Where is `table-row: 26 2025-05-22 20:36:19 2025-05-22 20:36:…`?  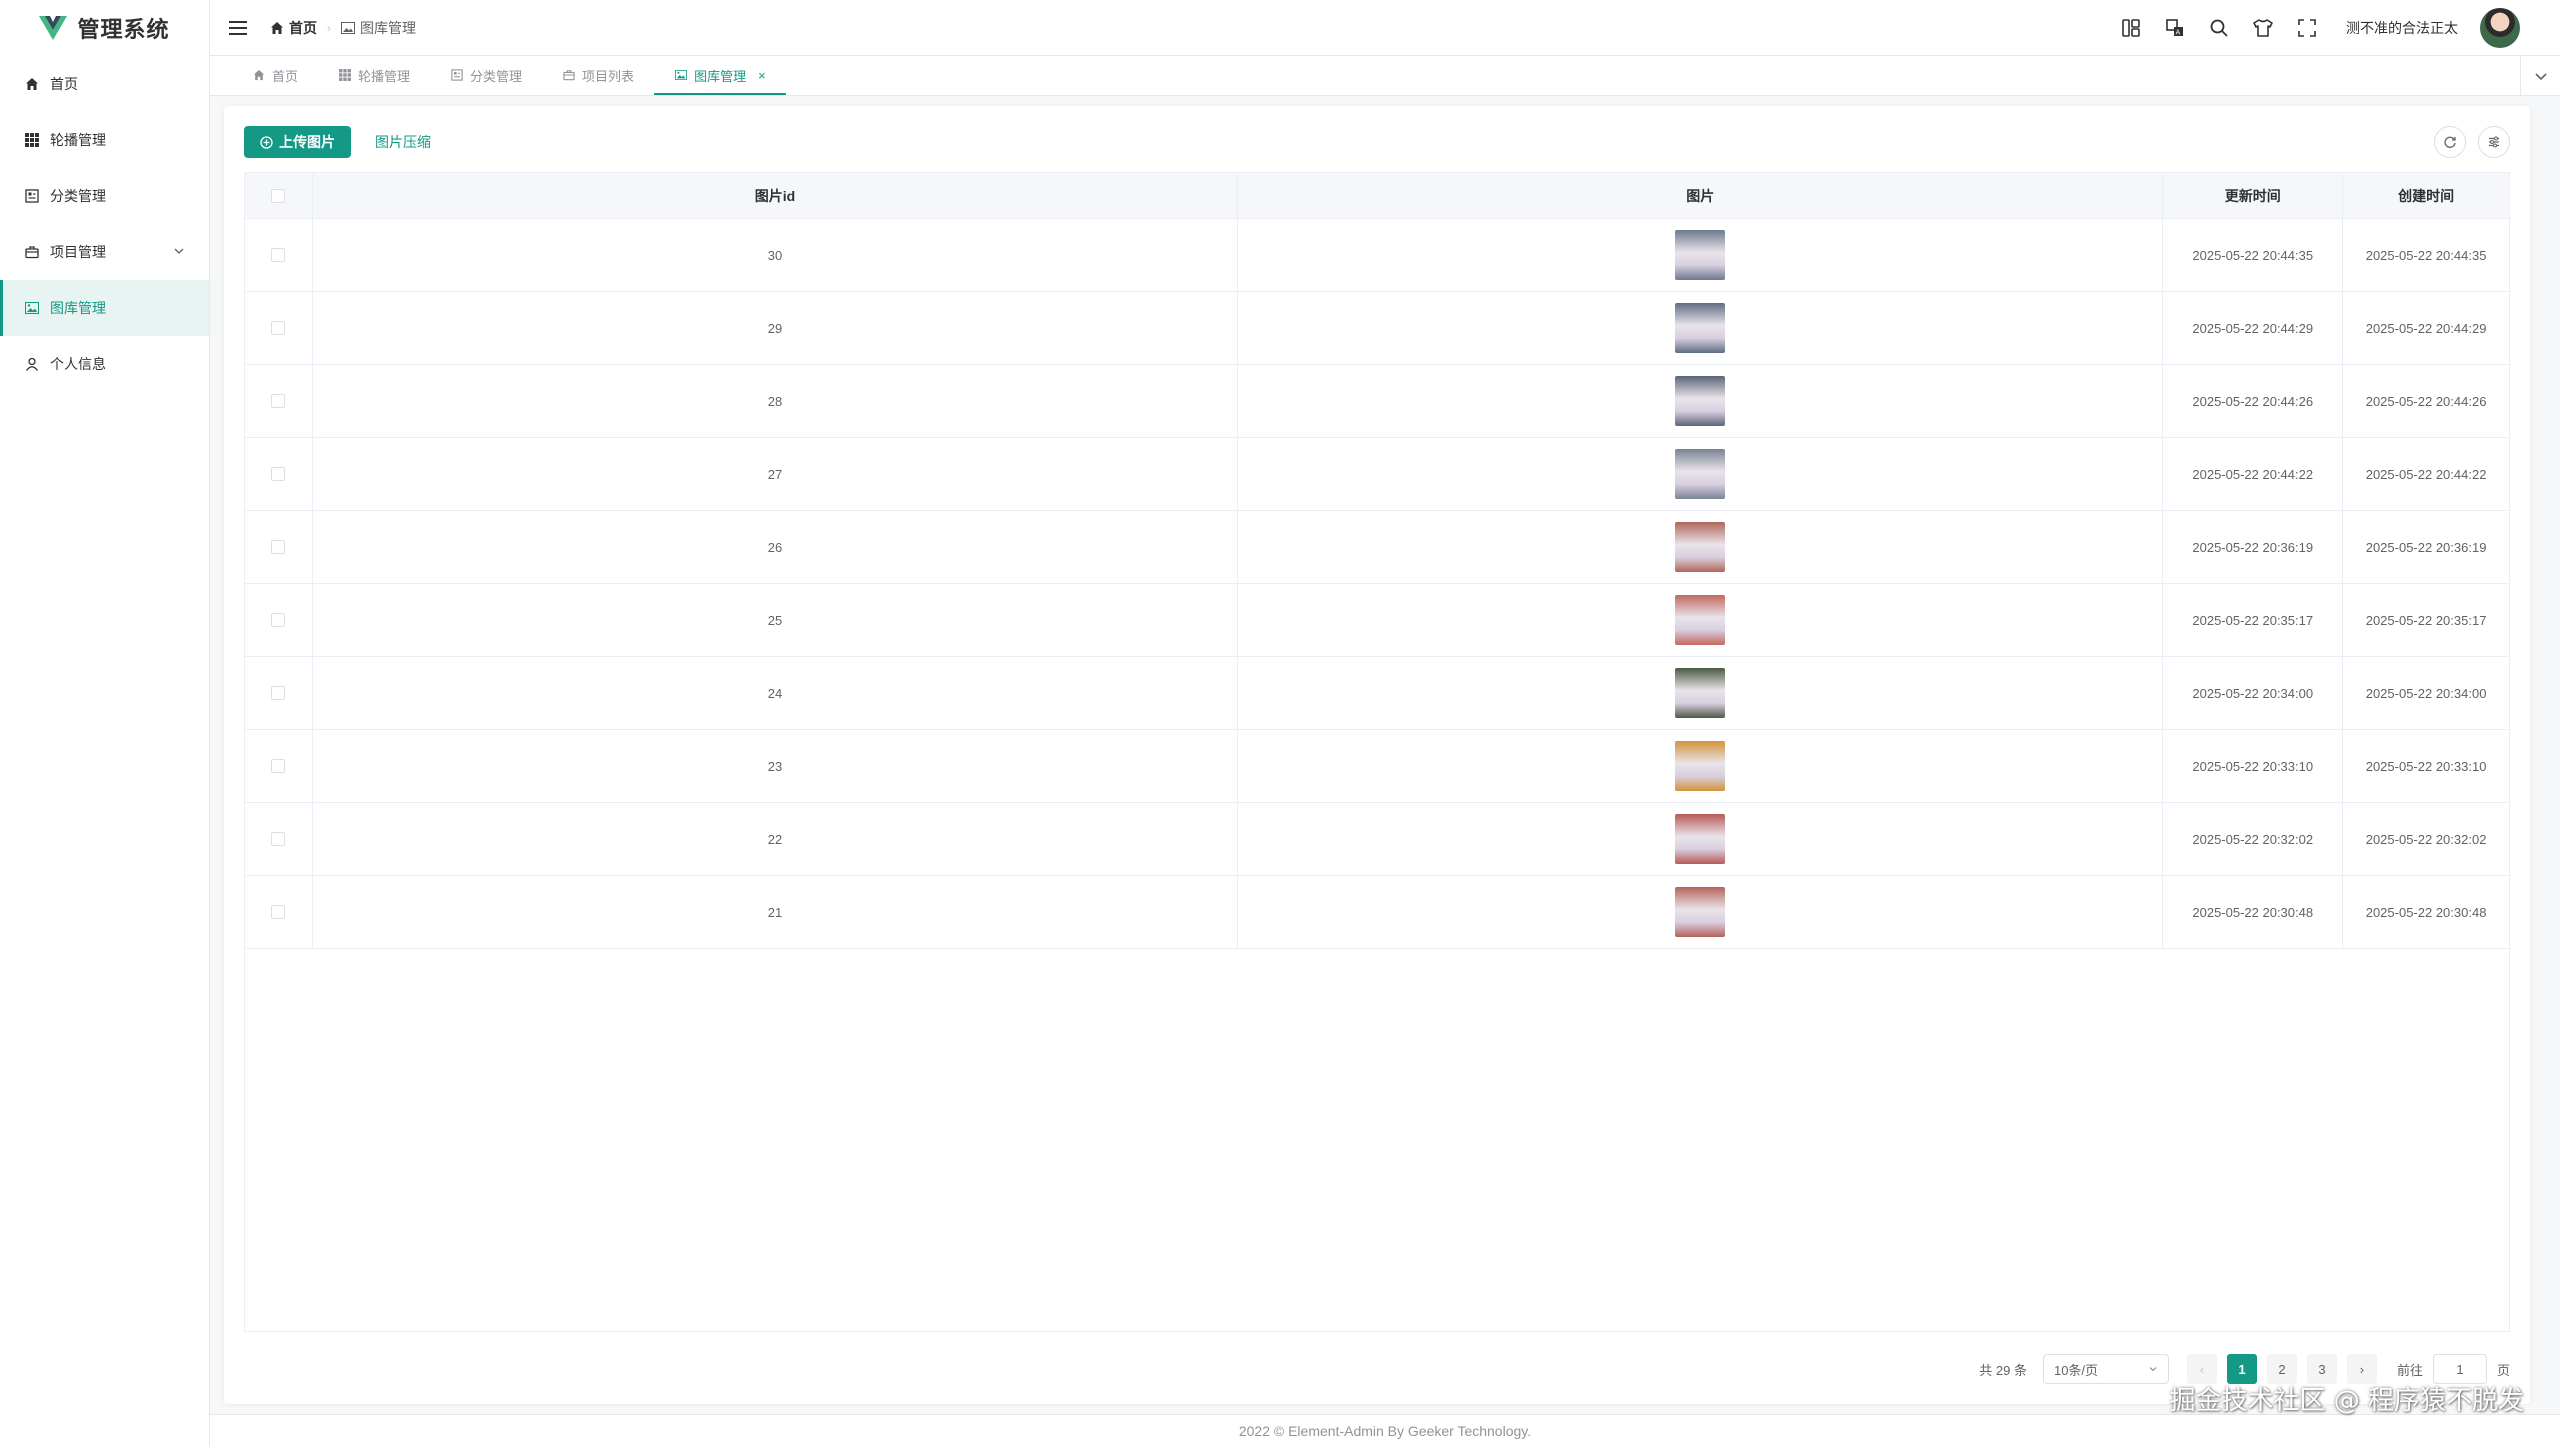 table-row: 26 2025-05-22 20:36:19 2025-05-22 20:36:… is located at coordinates (1377, 547).